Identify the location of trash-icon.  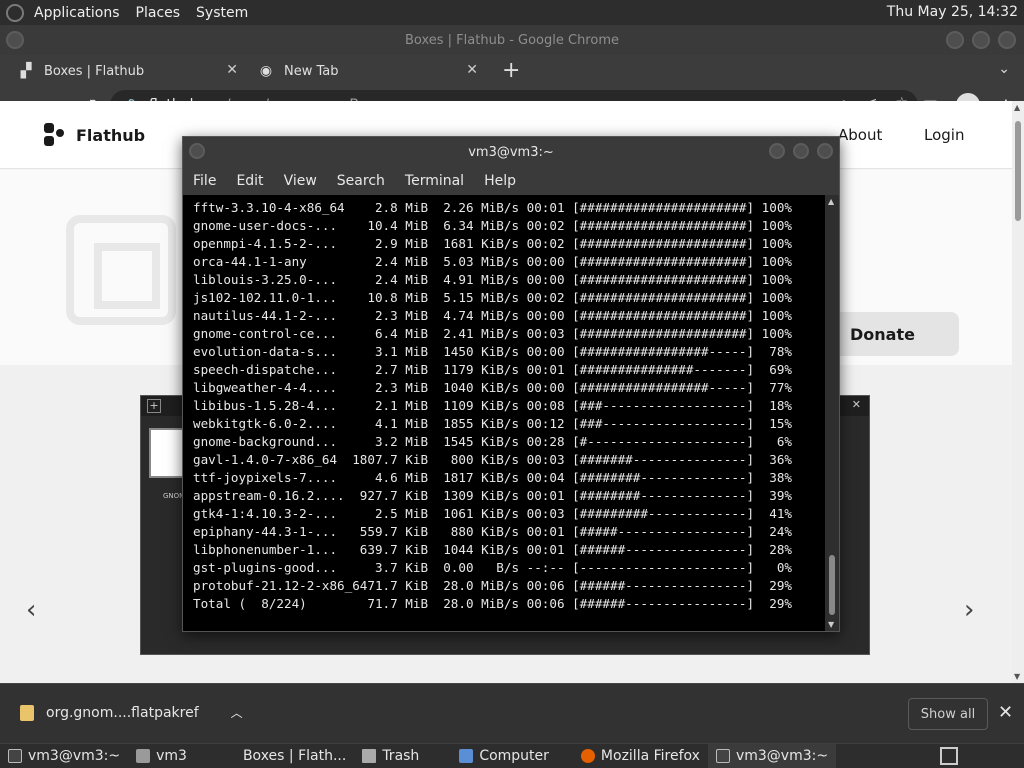
(369, 756).